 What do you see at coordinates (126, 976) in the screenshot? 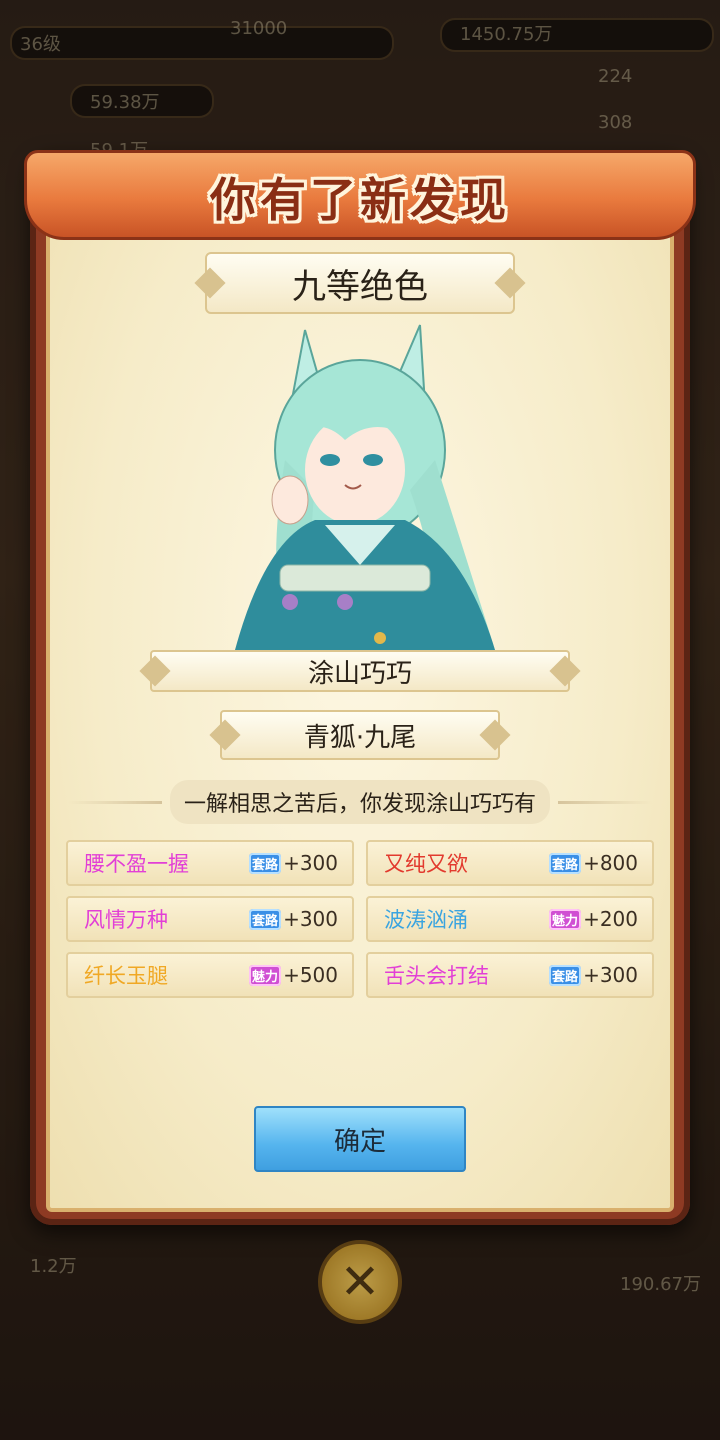
I see `trait-name: 纤长玉腿` at bounding box center [126, 976].